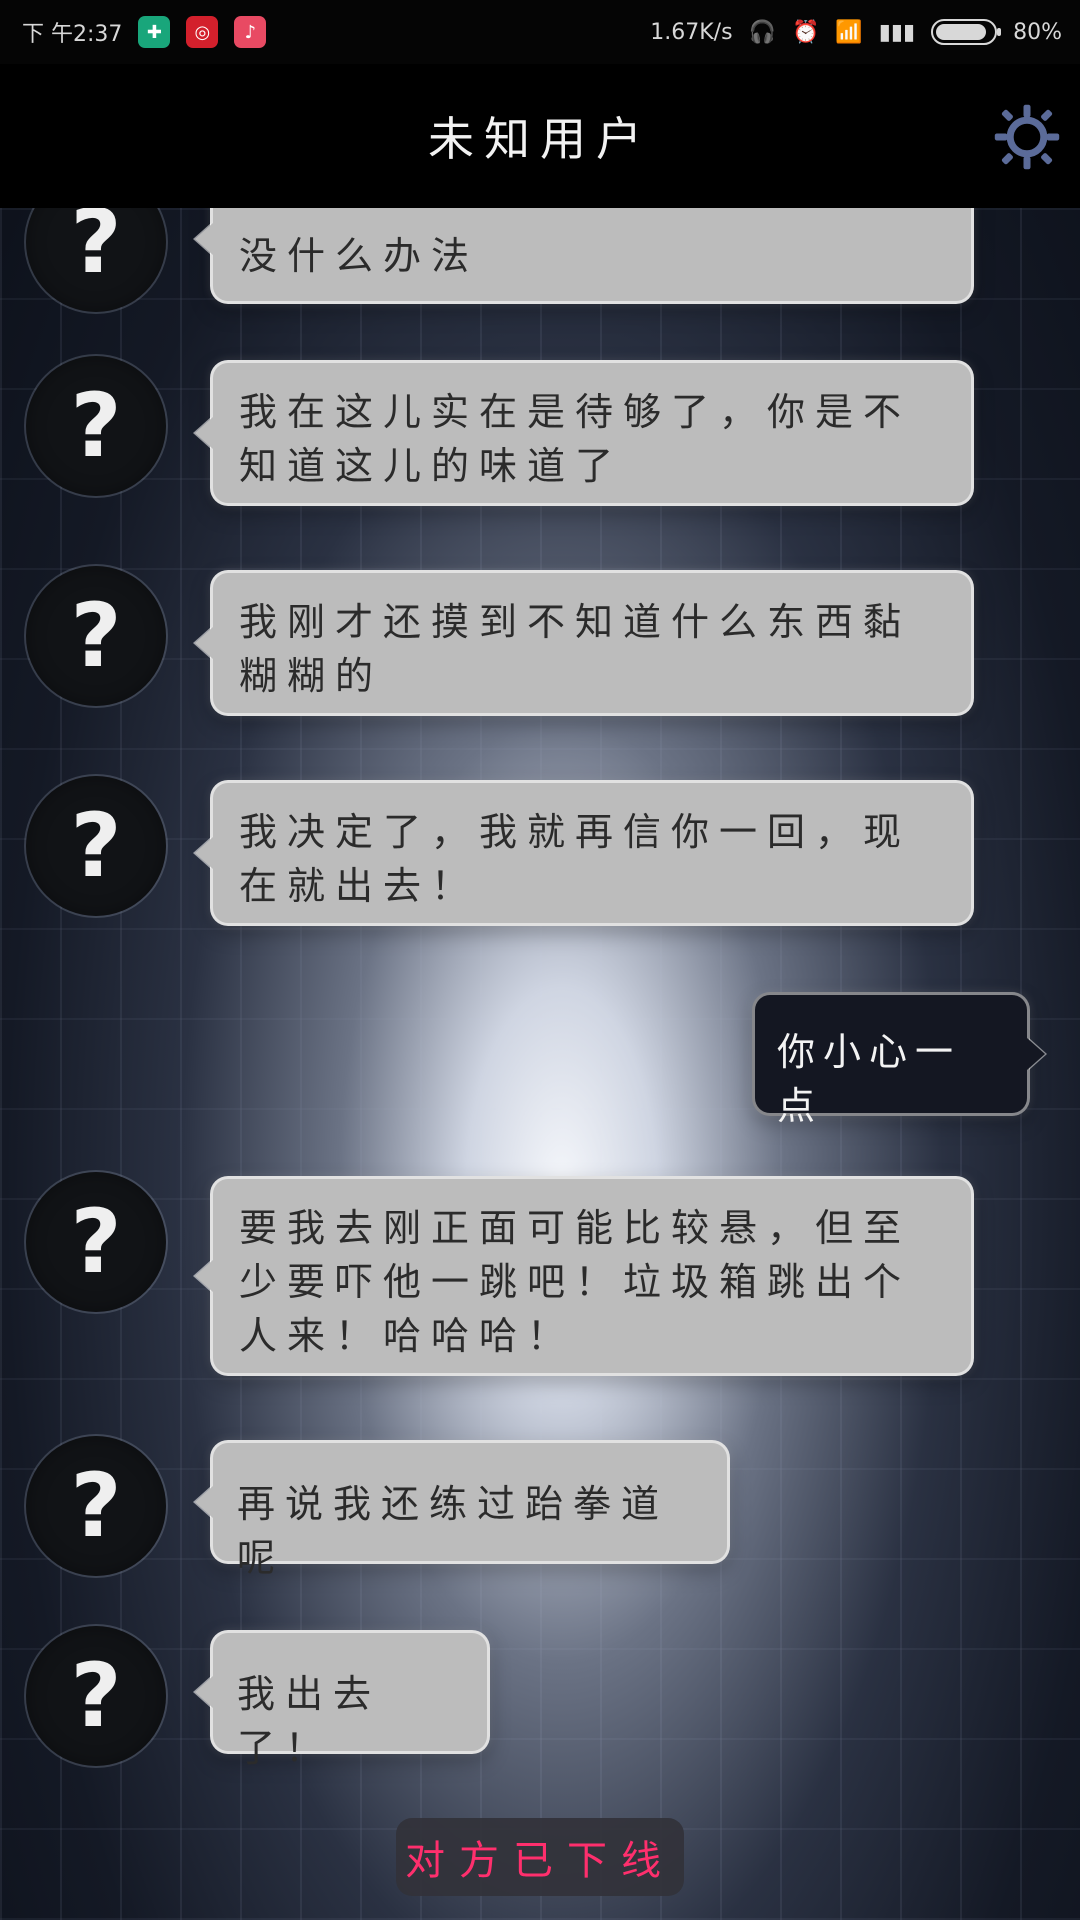  I want to click on message-bubble: 没什么办法, so click(592, 256).